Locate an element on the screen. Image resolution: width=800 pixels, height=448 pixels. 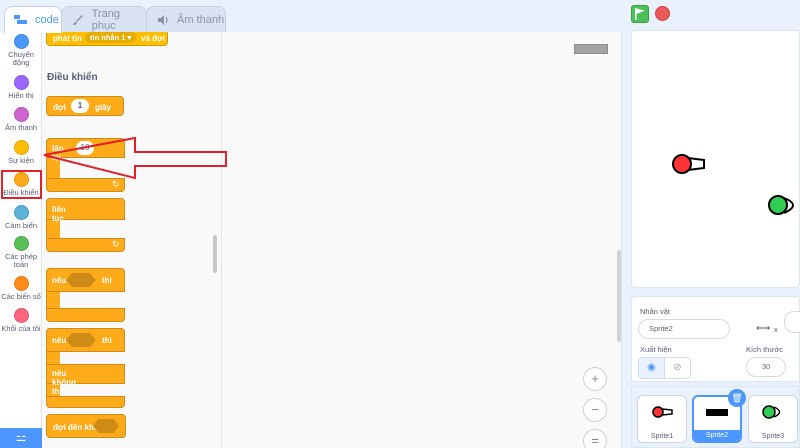
wait-until-block: đợi đến khi is located at coordinates (86, 426).